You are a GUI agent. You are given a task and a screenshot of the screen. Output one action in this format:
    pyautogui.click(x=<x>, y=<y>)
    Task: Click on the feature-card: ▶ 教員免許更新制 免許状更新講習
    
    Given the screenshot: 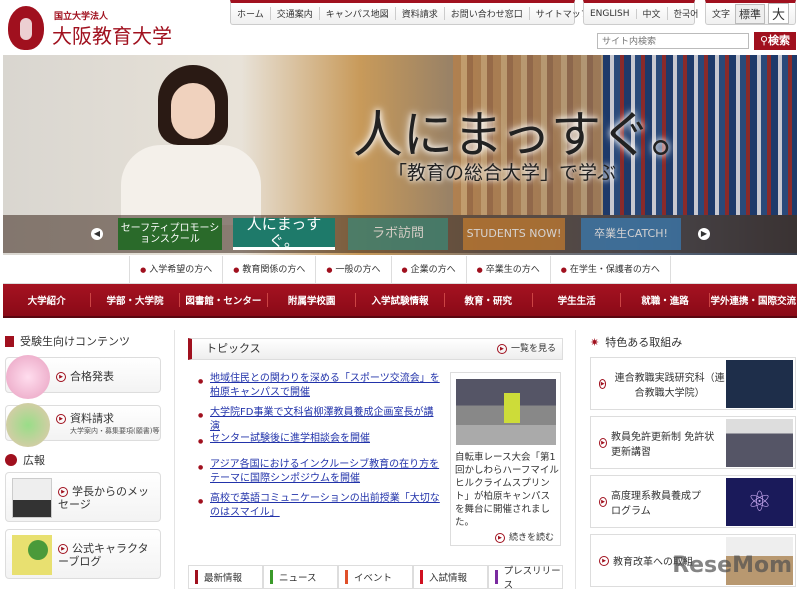 What is the action you would take?
    pyautogui.click(x=693, y=442)
    